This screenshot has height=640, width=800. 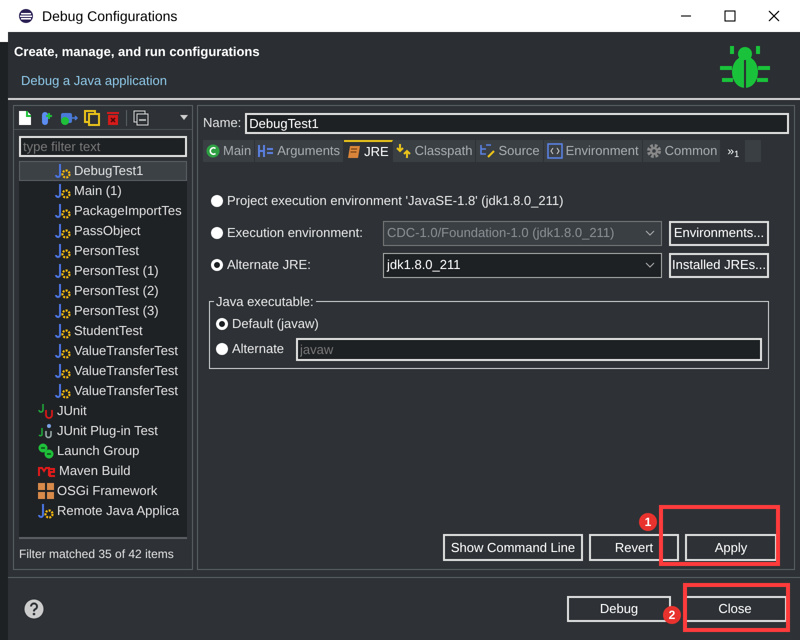 What do you see at coordinates (103, 291) in the screenshot?
I see `tree-item: PersonTest (2)` at bounding box center [103, 291].